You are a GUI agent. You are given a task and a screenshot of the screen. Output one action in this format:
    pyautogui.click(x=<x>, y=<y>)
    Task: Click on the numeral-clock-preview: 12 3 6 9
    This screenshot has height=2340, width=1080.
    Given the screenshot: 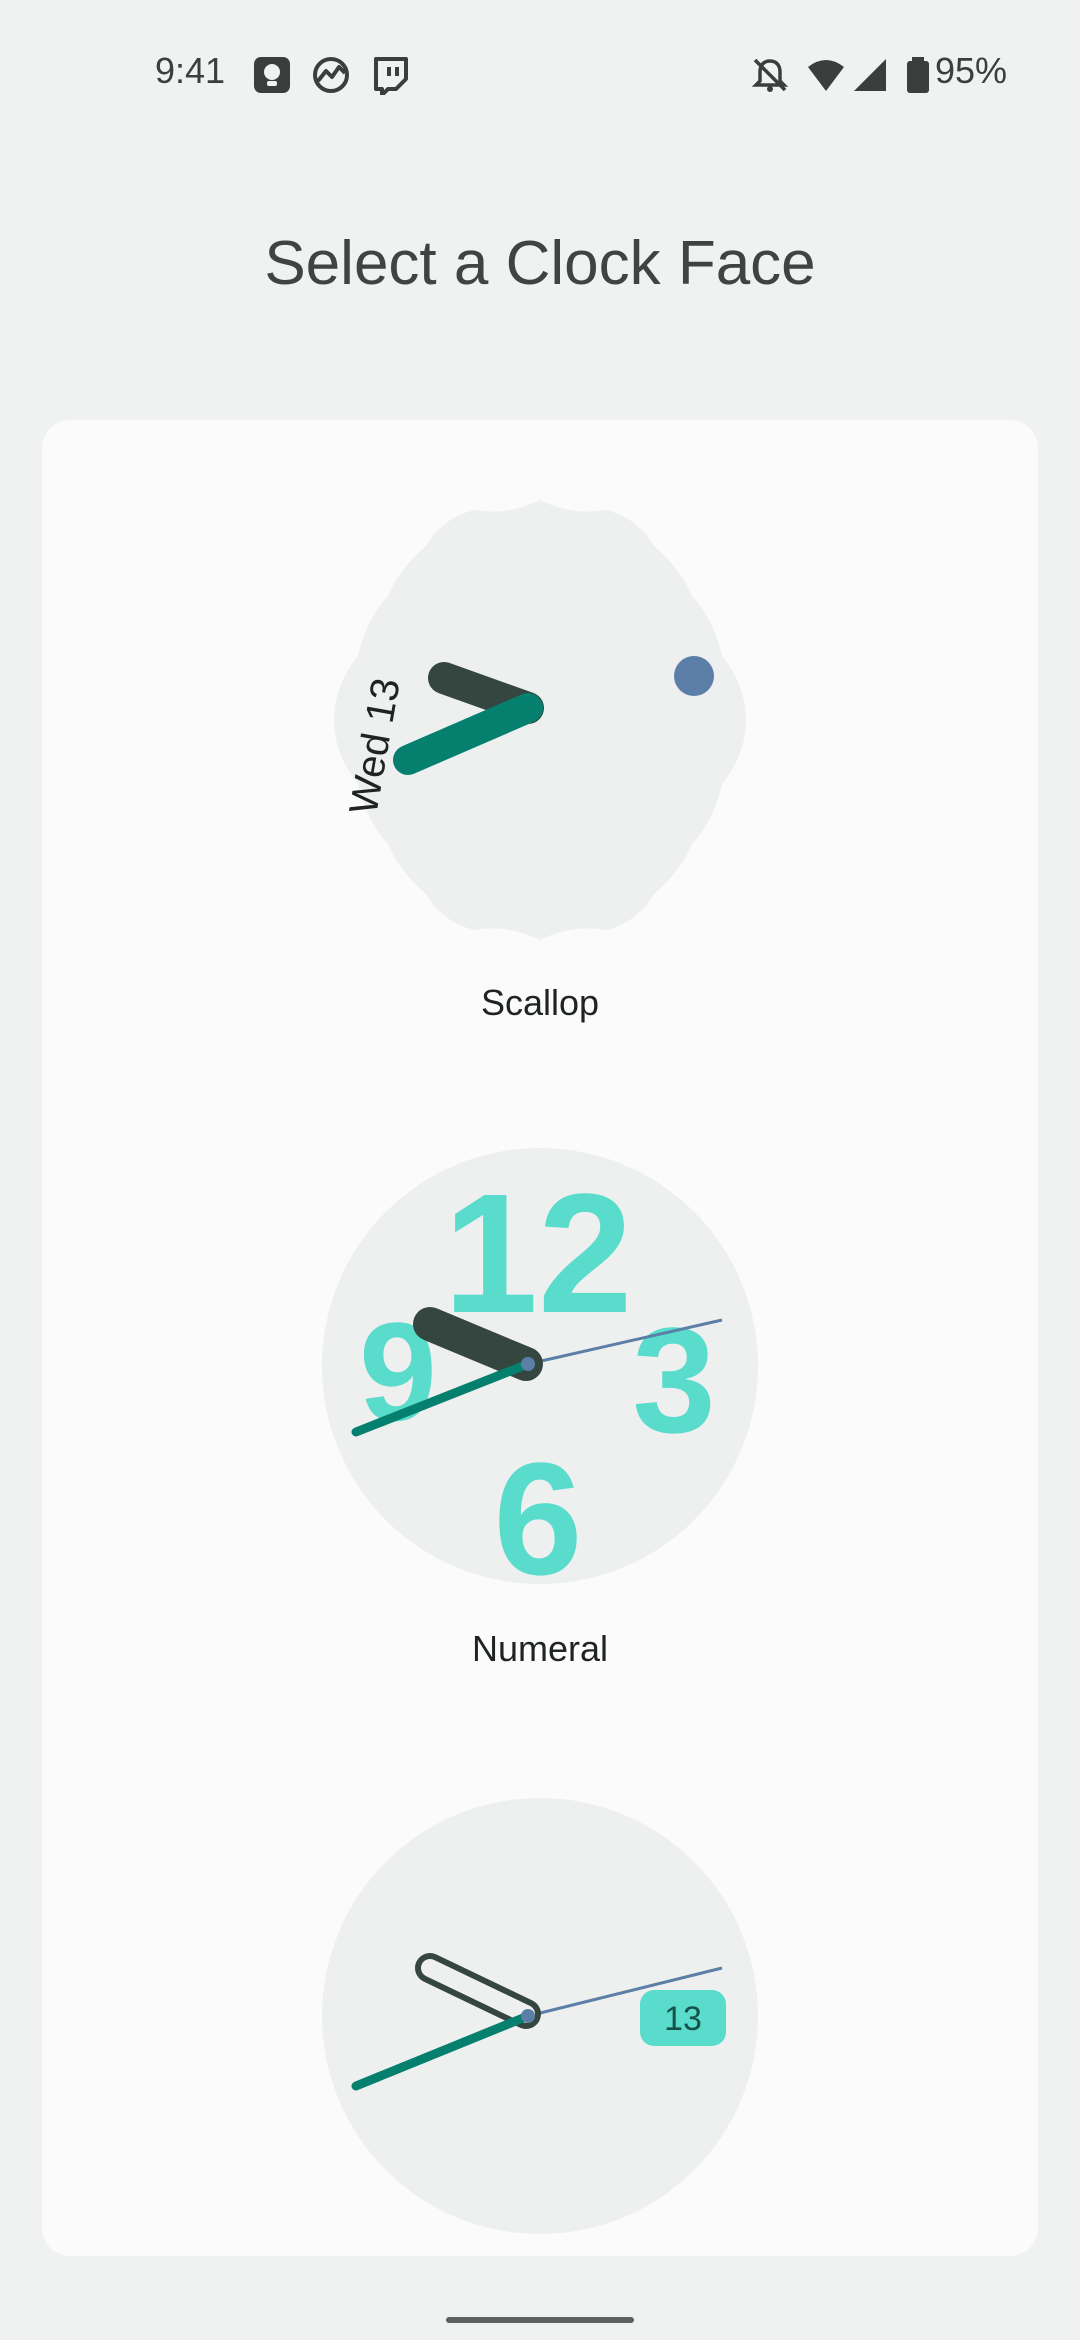 What is the action you would take?
    pyautogui.click(x=540, y=1369)
    